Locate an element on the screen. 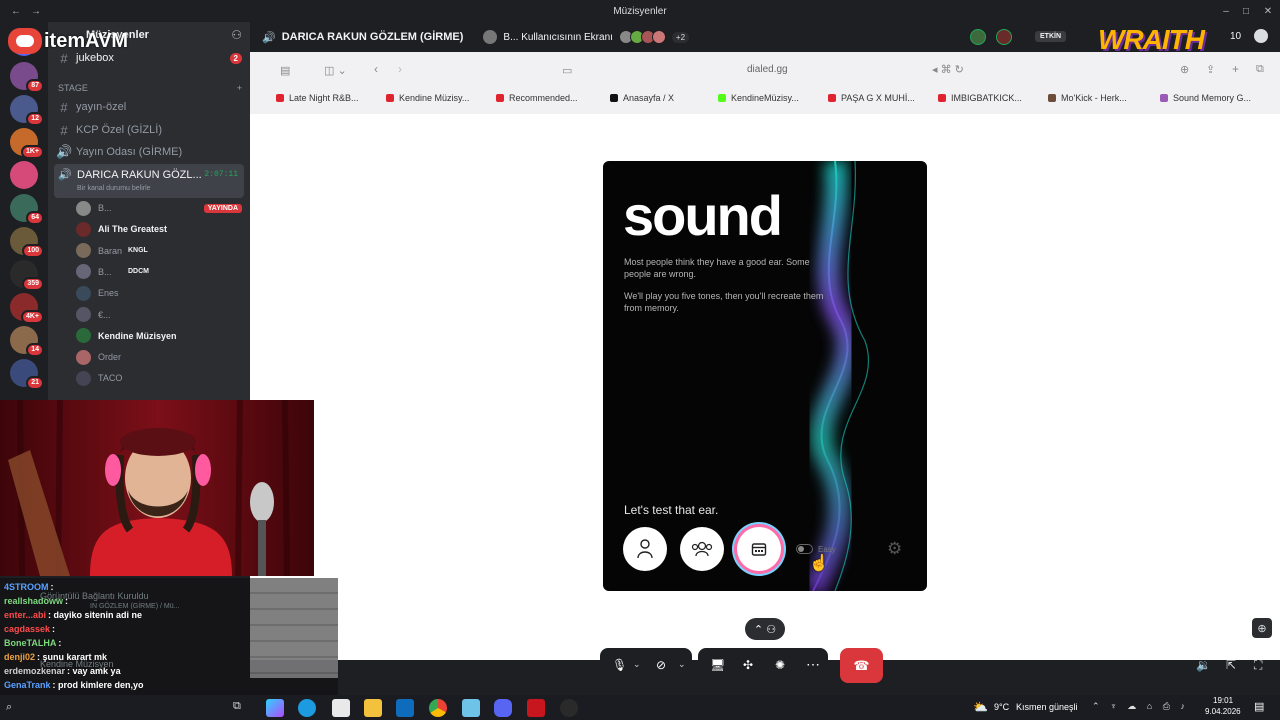  server-icon: 87 is located at coordinates (27, 77).